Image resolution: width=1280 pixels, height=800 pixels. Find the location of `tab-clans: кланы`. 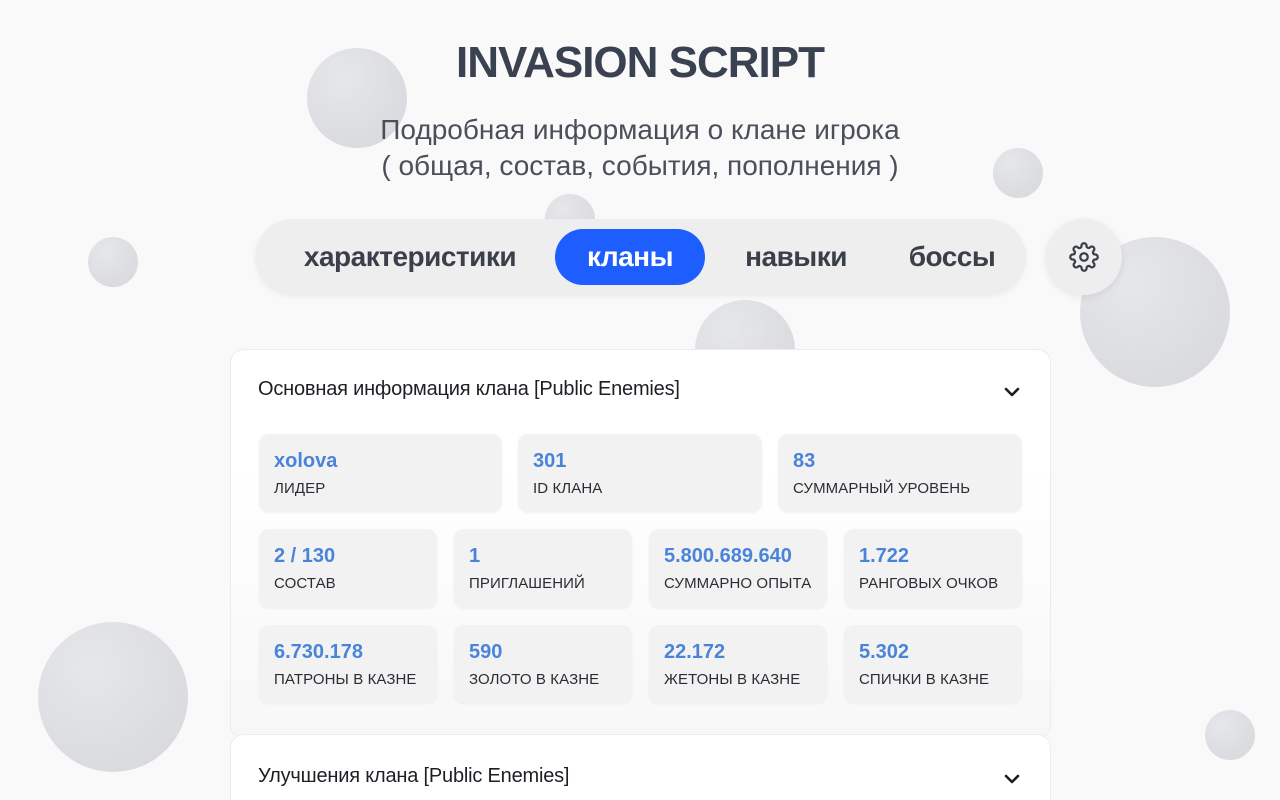

tab-clans: кланы is located at coordinates (630, 257).